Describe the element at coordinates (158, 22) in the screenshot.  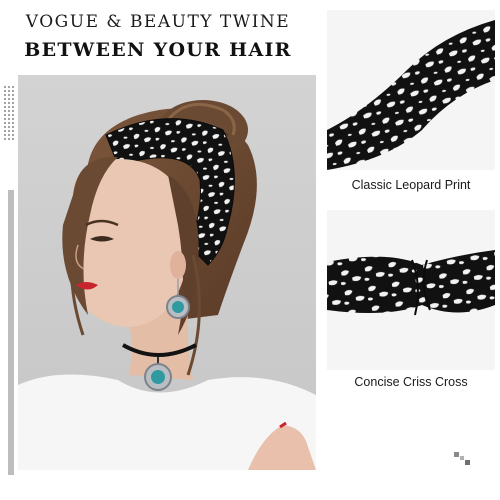
I see `headline-line-1: VOGUE & BEAUTY TWINE` at that location.